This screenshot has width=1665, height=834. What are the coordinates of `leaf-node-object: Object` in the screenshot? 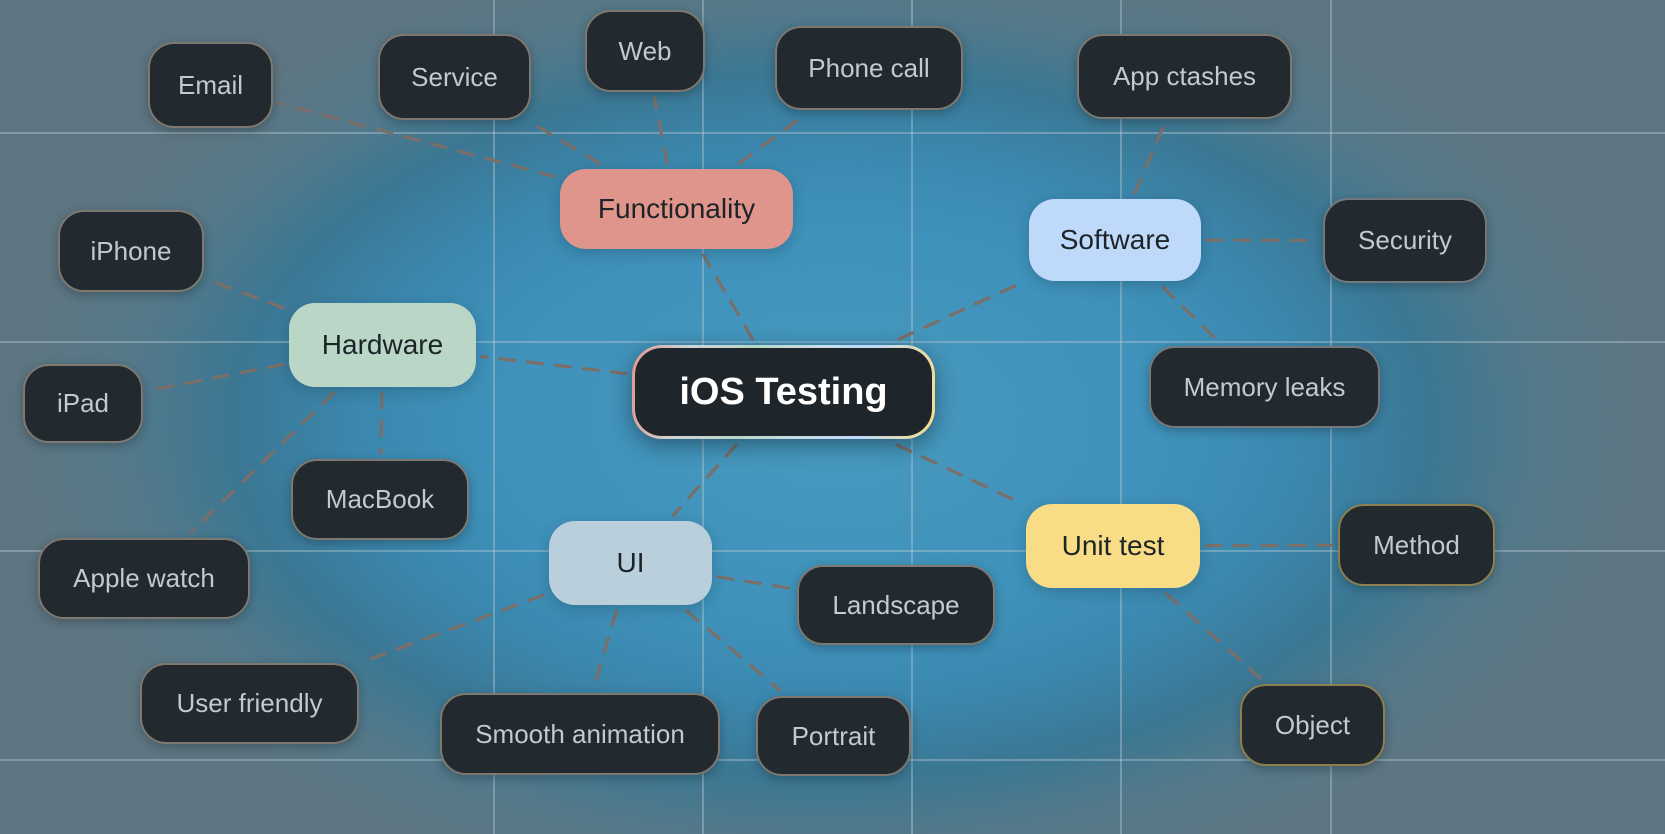 It's located at (1312, 725).